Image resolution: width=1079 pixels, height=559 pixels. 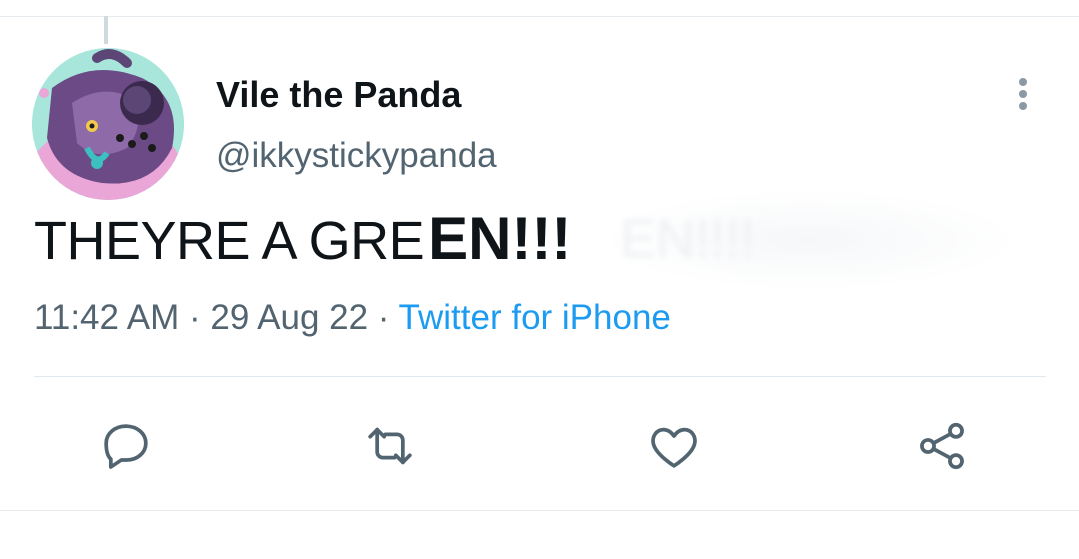 What do you see at coordinates (540, 376) in the screenshot?
I see `action-divider` at bounding box center [540, 376].